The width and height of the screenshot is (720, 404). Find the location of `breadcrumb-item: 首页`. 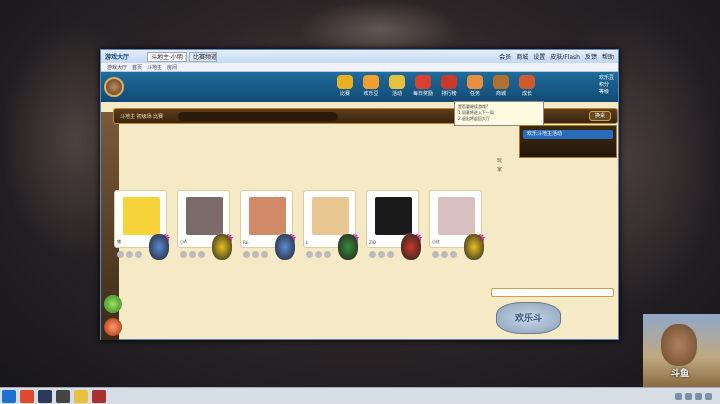

breadcrumb-item: 首页 is located at coordinates (137, 67).